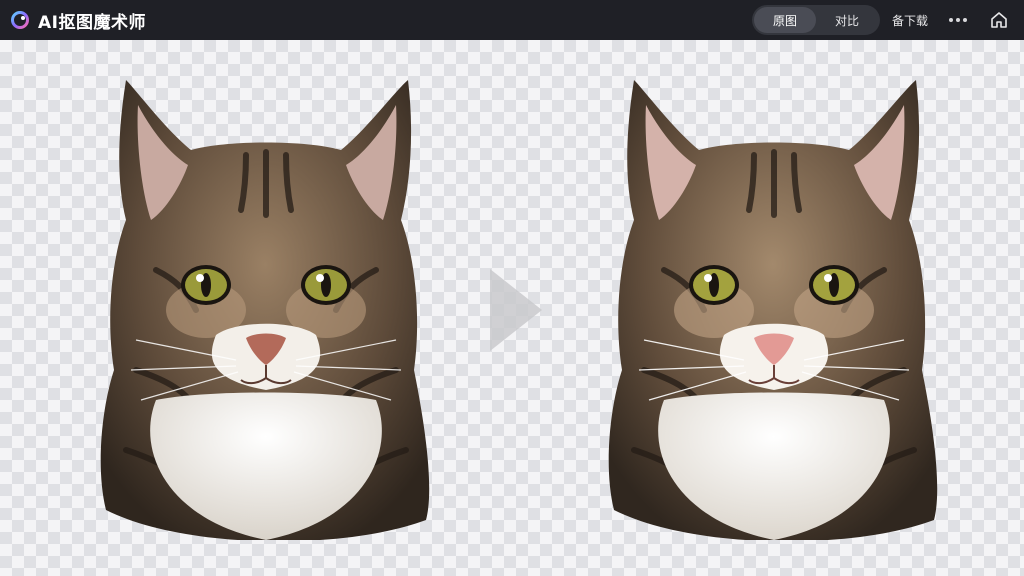 This screenshot has height=576, width=1024. I want to click on app-title: AI抠图魔术师, so click(92, 22).